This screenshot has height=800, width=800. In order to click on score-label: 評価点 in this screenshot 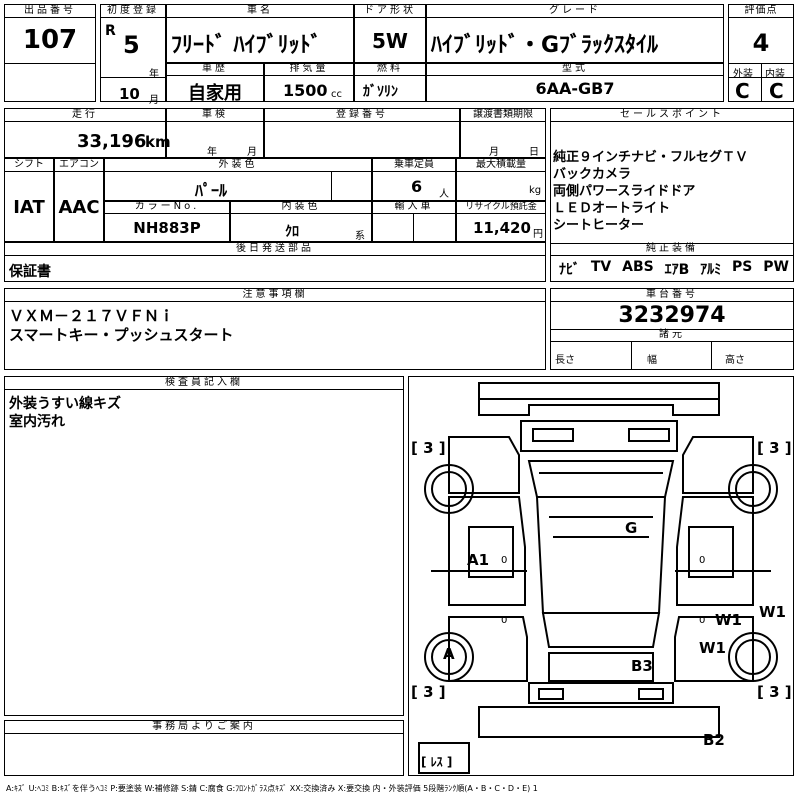, I will do `click(761, 11)`.